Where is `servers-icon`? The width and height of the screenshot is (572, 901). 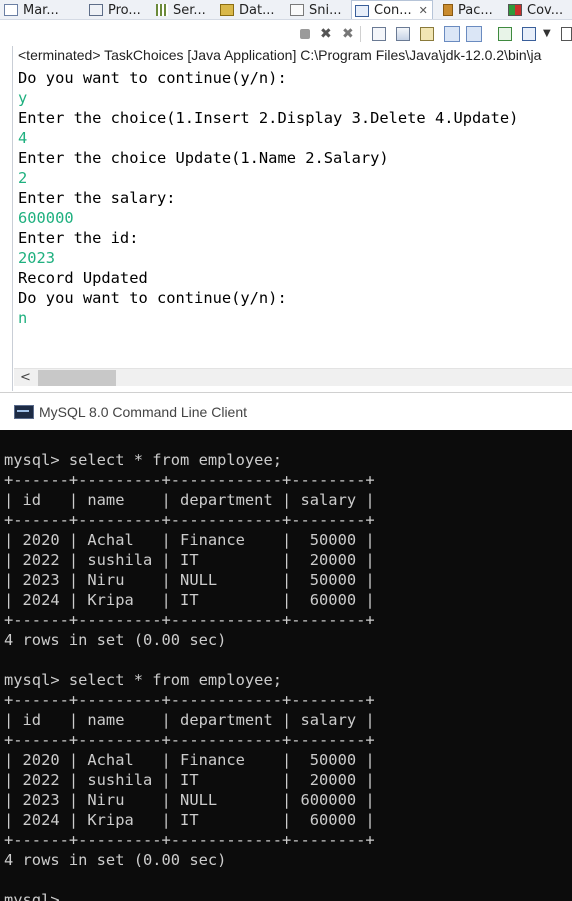
servers-icon is located at coordinates (162, 10).